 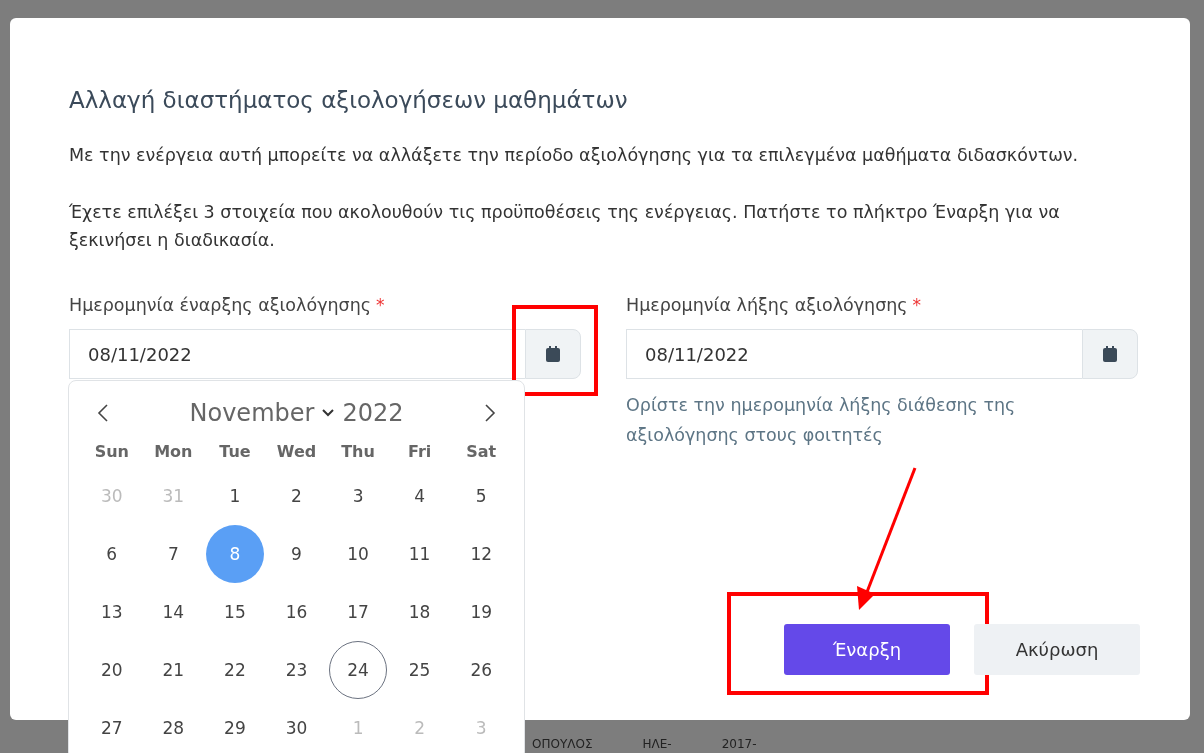 What do you see at coordinates (419, 554) in the screenshot?
I see `calendar-day: 11` at bounding box center [419, 554].